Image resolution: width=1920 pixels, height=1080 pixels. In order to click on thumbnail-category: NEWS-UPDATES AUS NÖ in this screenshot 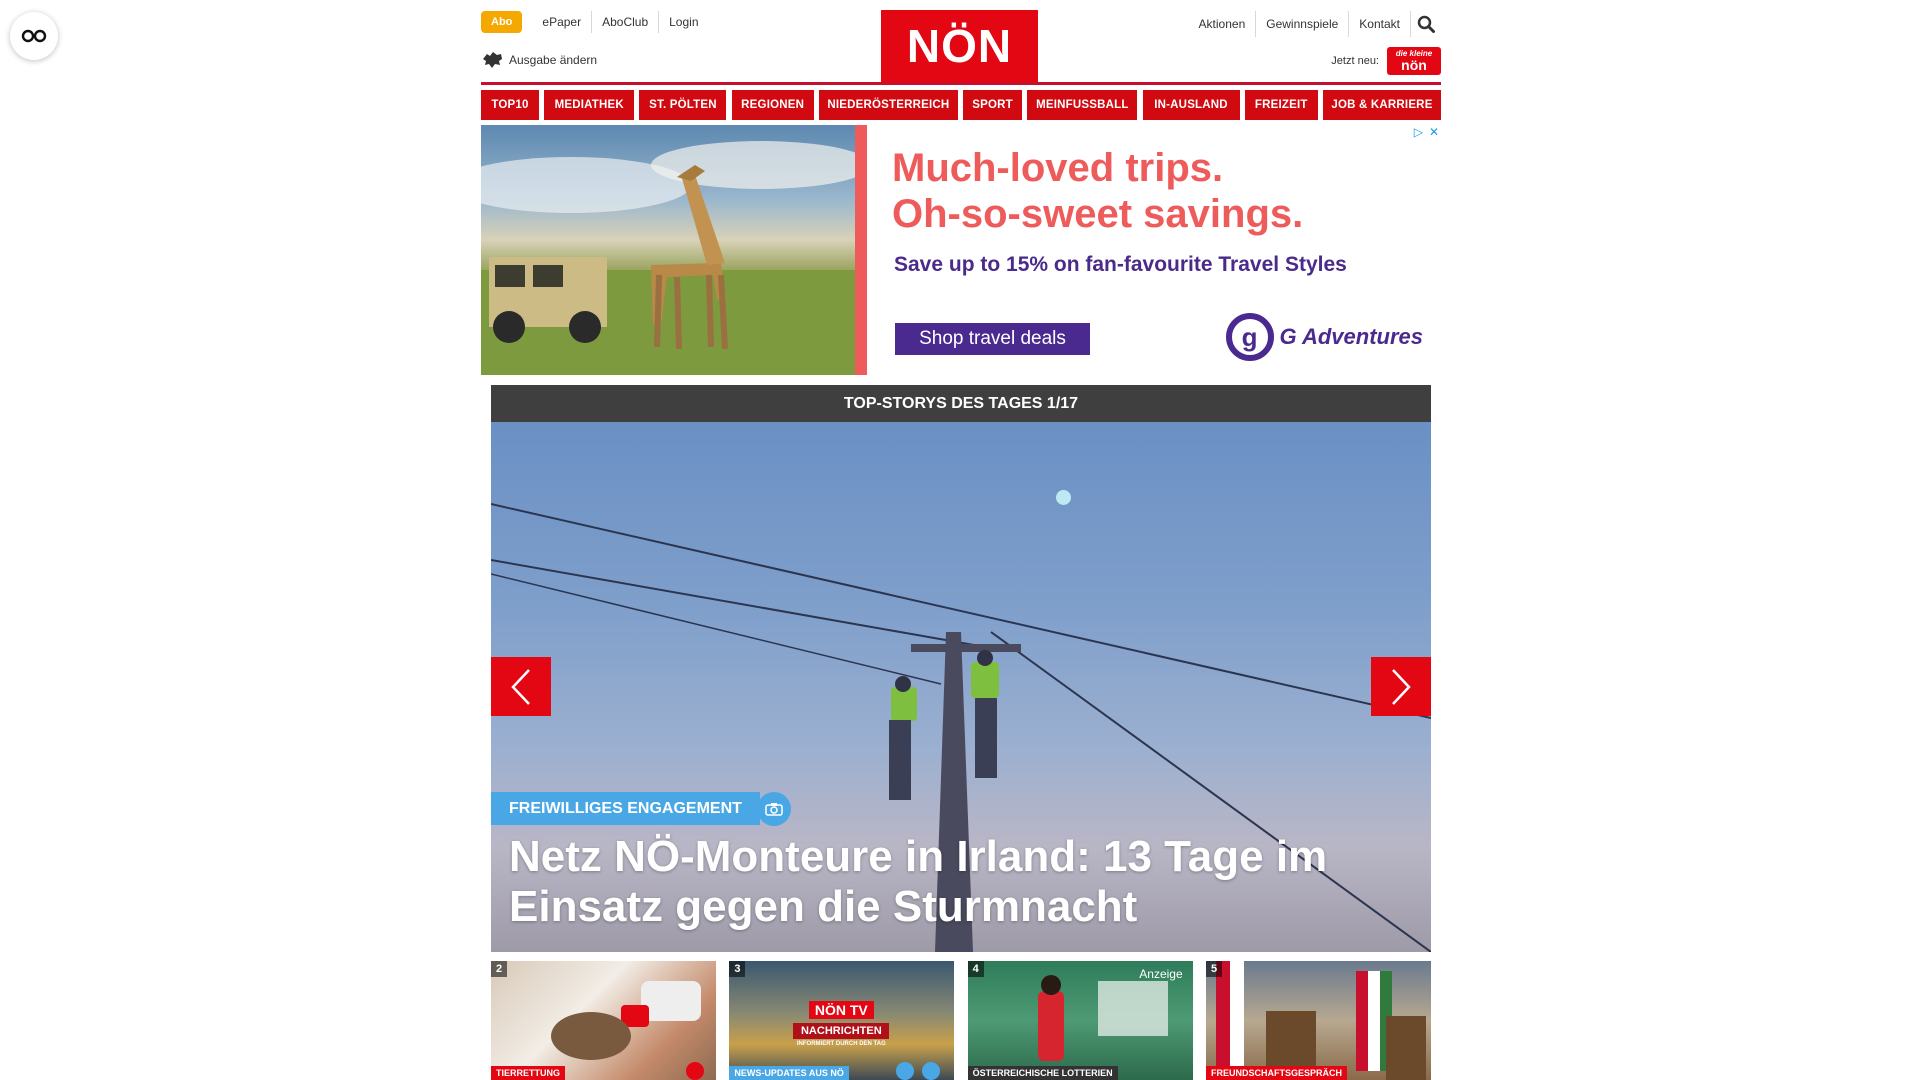, I will do `click(789, 1073)`.